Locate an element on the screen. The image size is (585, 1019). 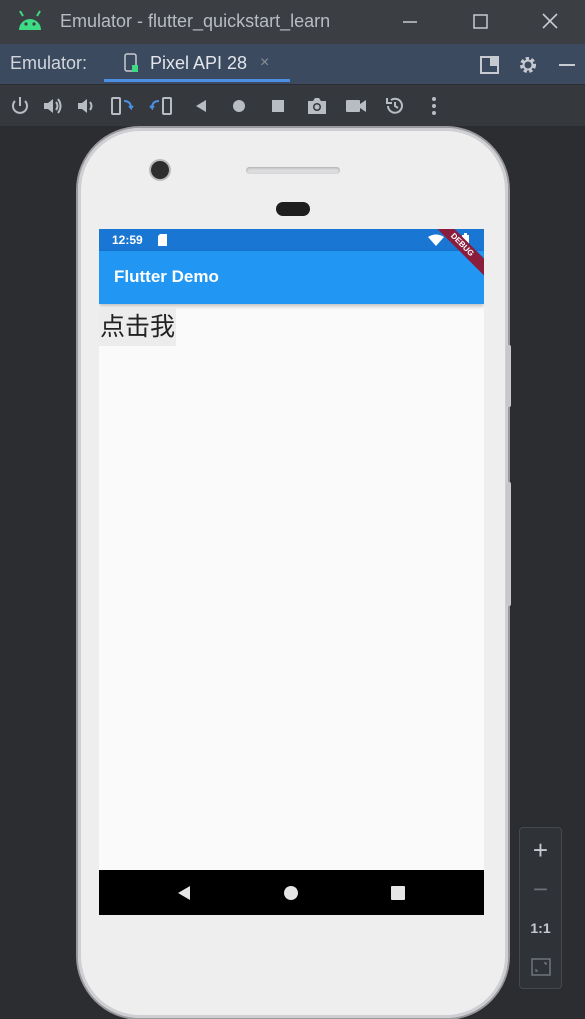
home-button is located at coordinates (239, 106).